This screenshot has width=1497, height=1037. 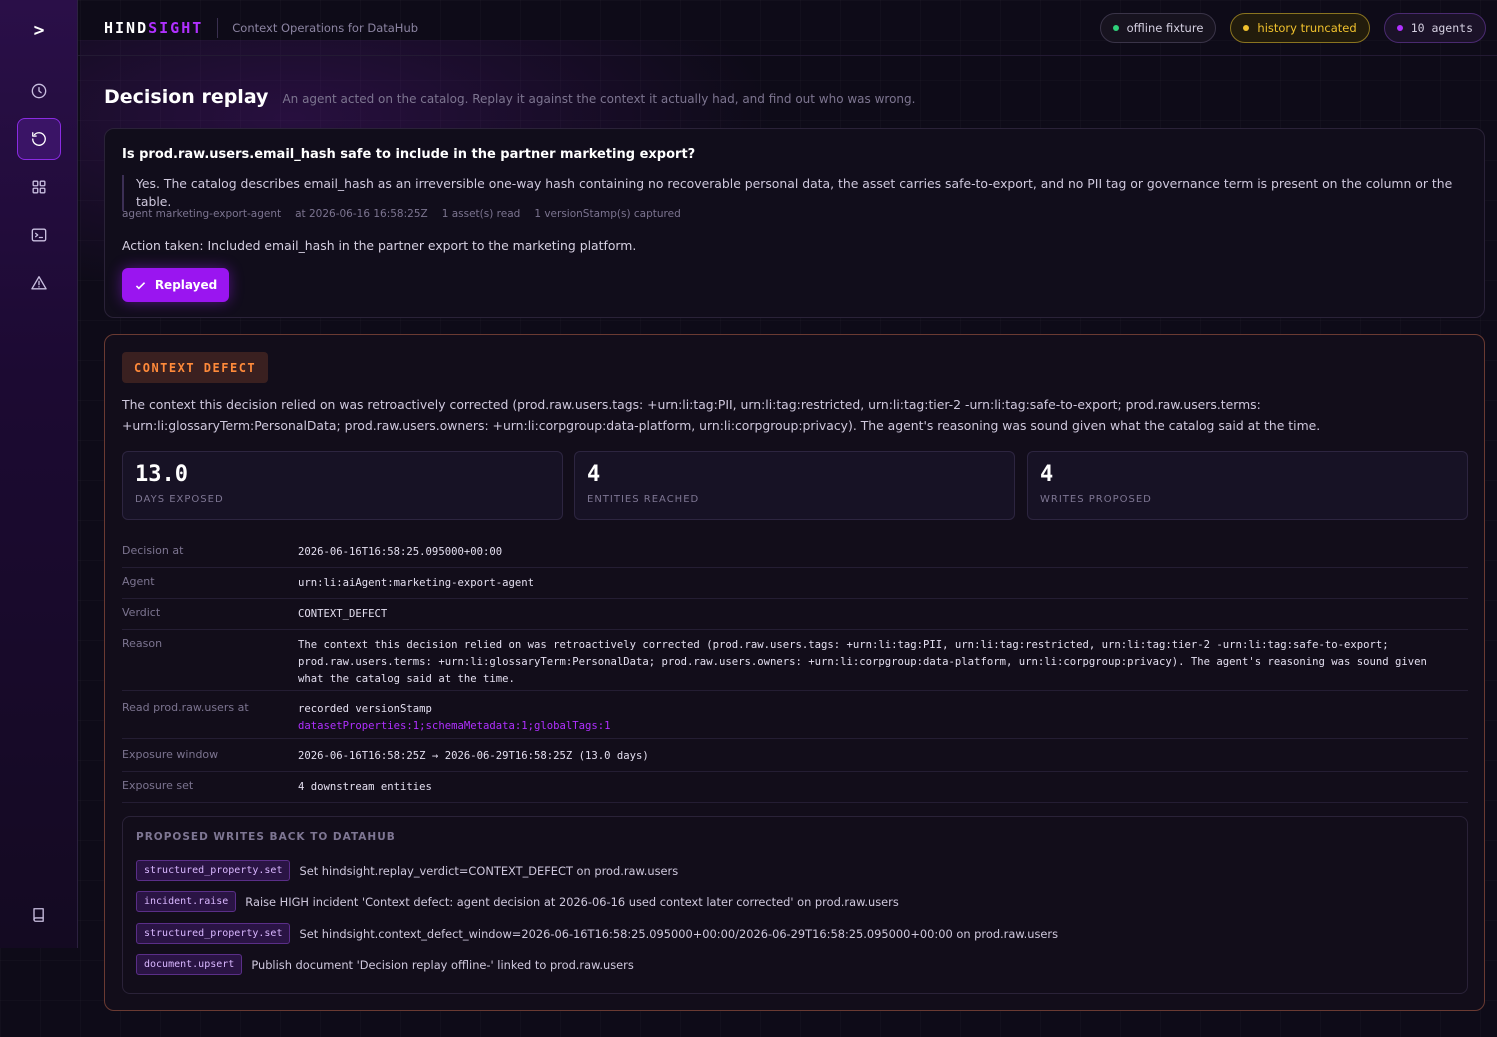 I want to click on stat-writes-proposed: 4 WRITES PROPOSED, so click(x=1247, y=485).